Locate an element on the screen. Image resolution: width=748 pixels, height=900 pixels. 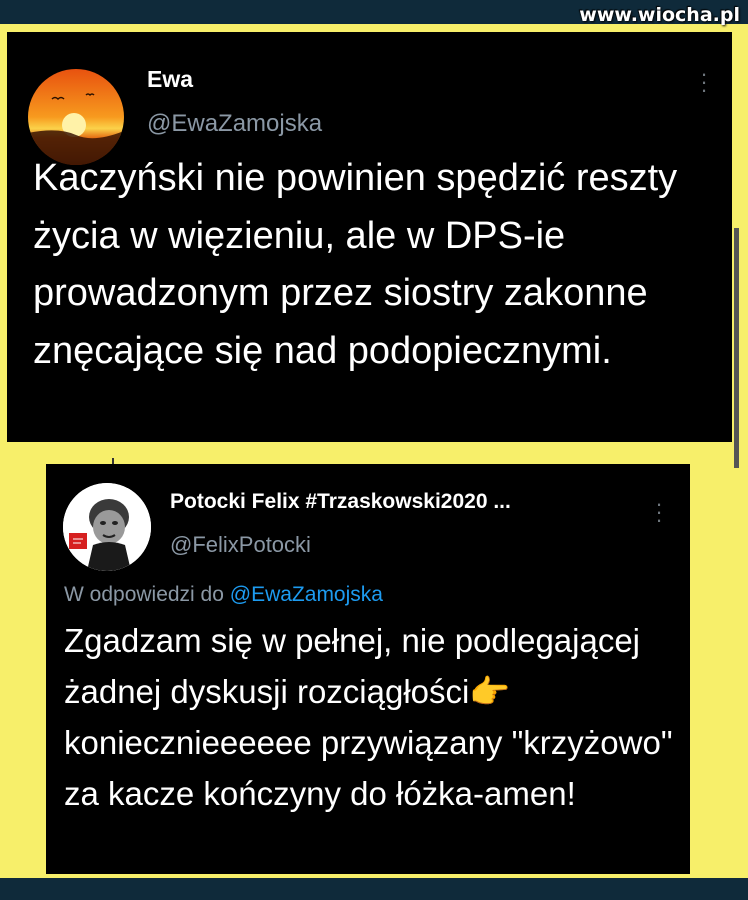
caricature-avatar-icon is located at coordinates (107, 527).